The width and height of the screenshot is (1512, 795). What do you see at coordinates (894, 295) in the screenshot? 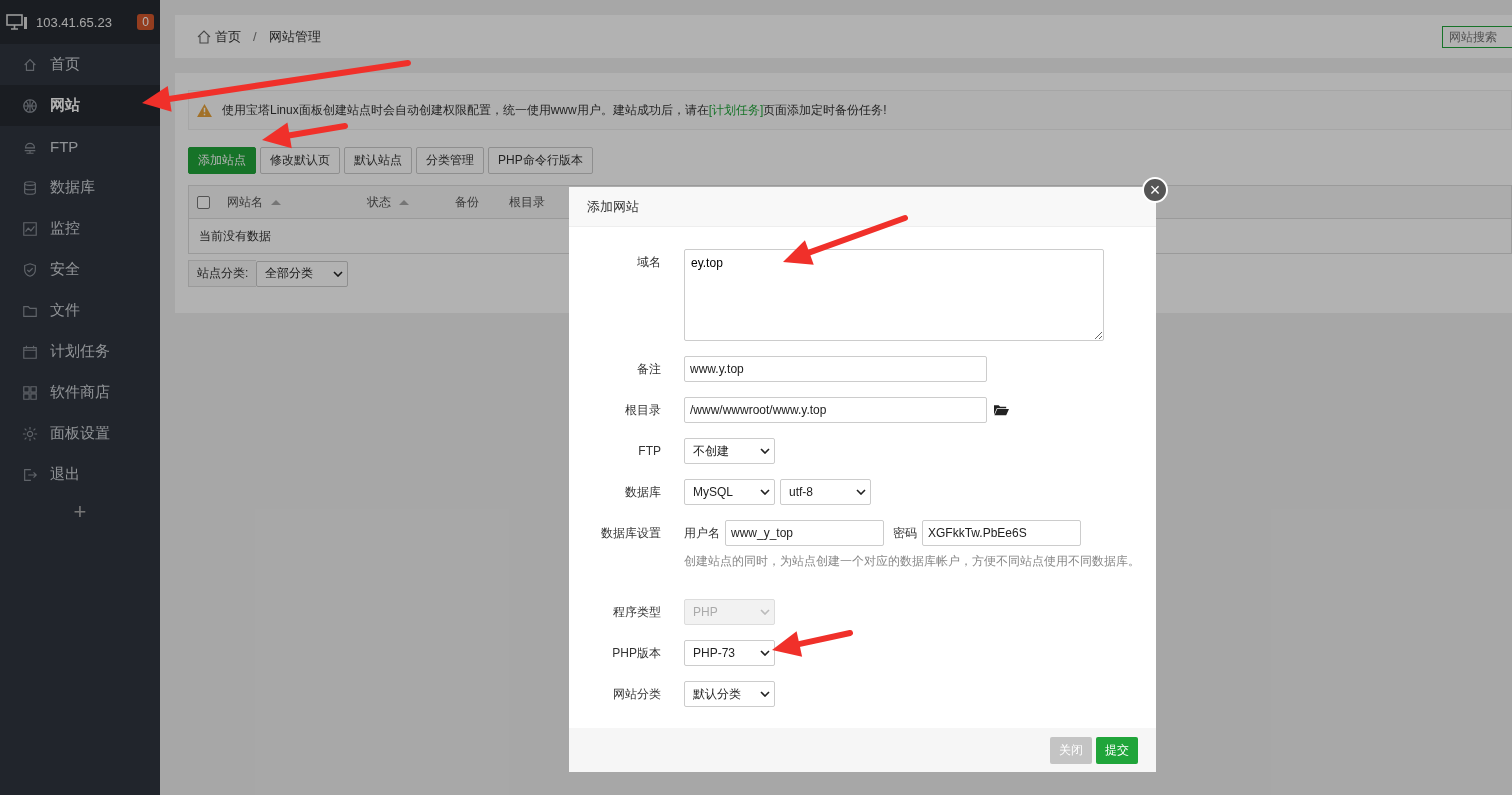
I see `domain-field: ey.top` at bounding box center [894, 295].